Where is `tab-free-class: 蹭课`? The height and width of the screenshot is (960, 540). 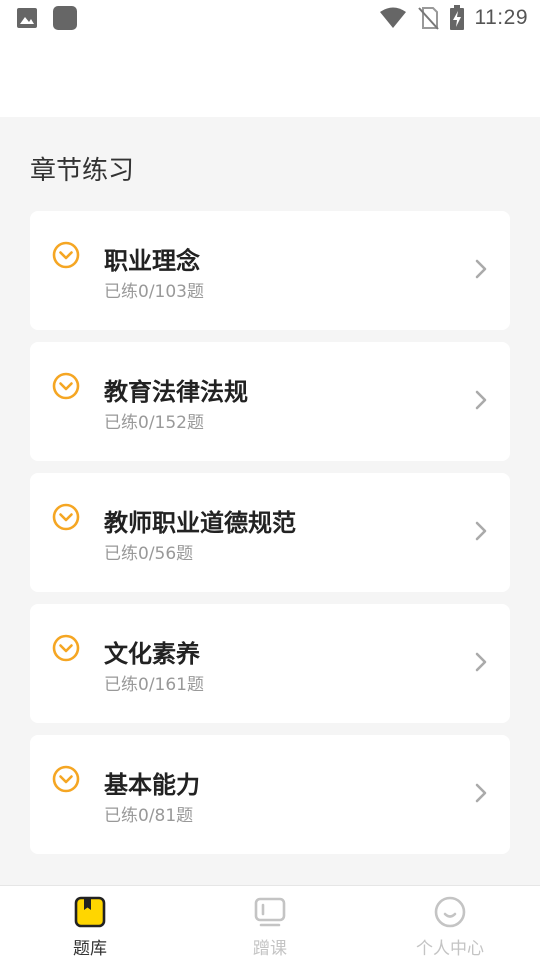
tab-free-class: 蹭课 is located at coordinates (270, 923).